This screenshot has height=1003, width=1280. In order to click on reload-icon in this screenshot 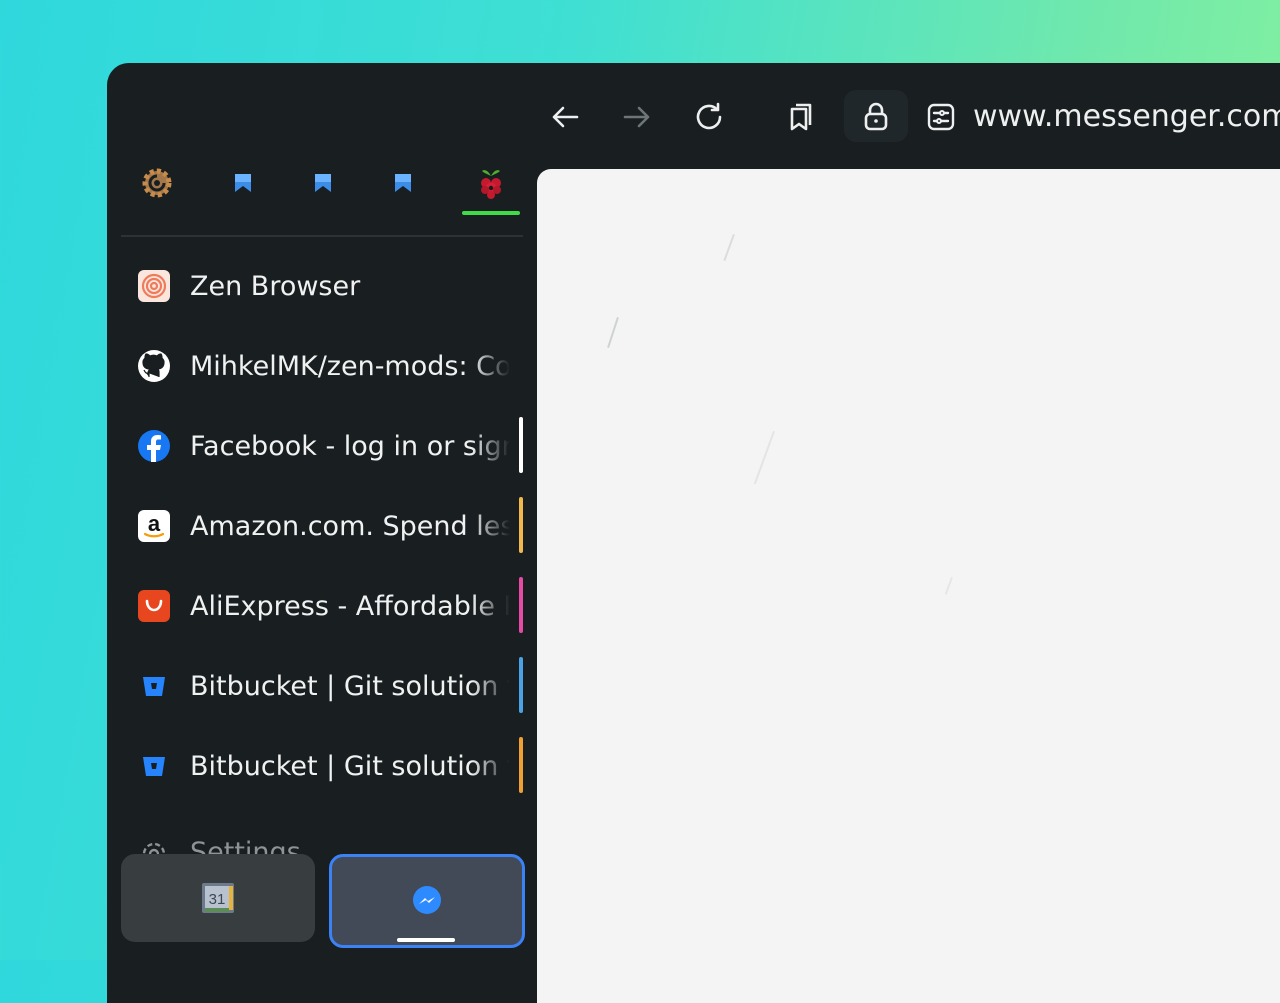, I will do `click(709, 116)`.